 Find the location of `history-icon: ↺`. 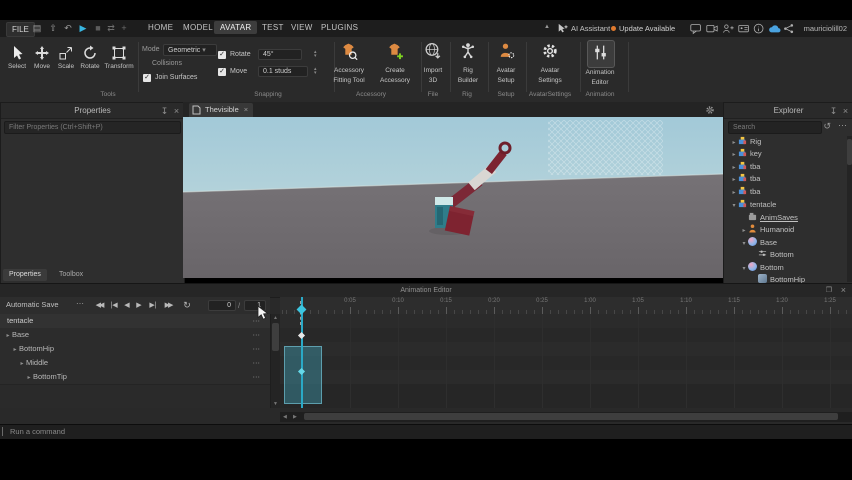

history-icon: ↺ is located at coordinates (827, 126).